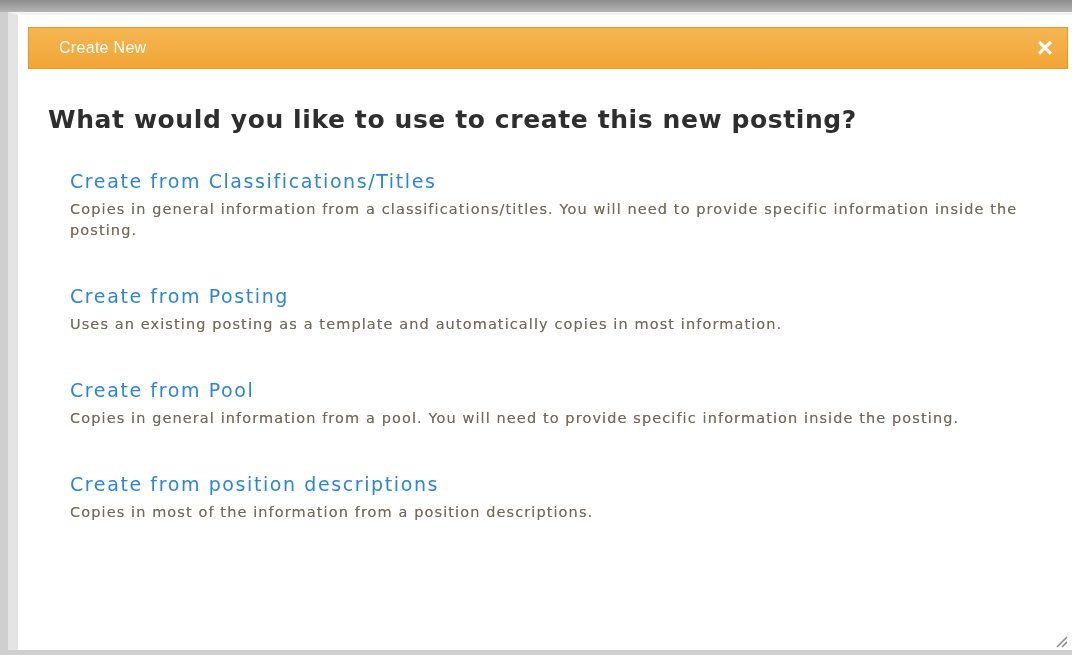 The image size is (1072, 655). I want to click on option-description: Copies in most of the information from a position descriptions., so click(332, 512).